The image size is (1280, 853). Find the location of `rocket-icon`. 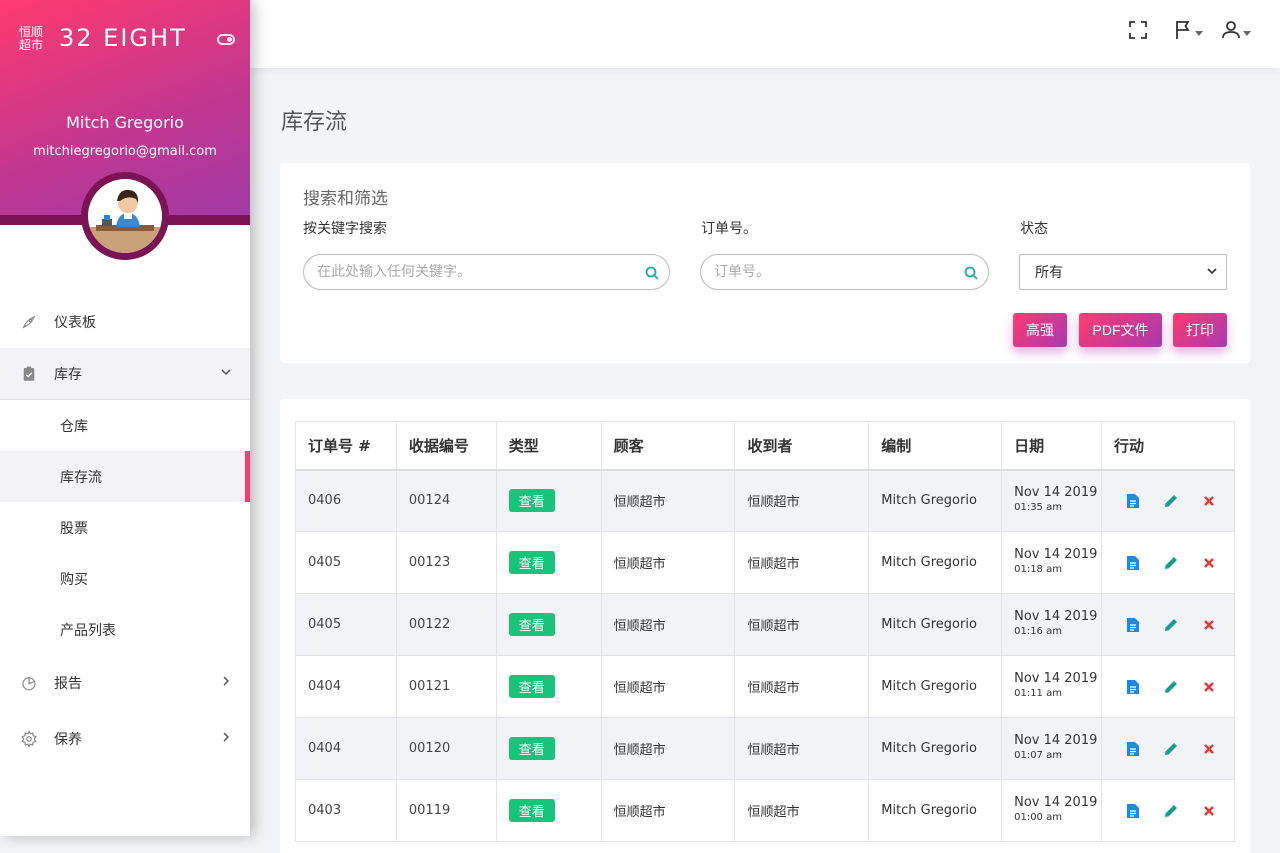

rocket-icon is located at coordinates (29, 322).